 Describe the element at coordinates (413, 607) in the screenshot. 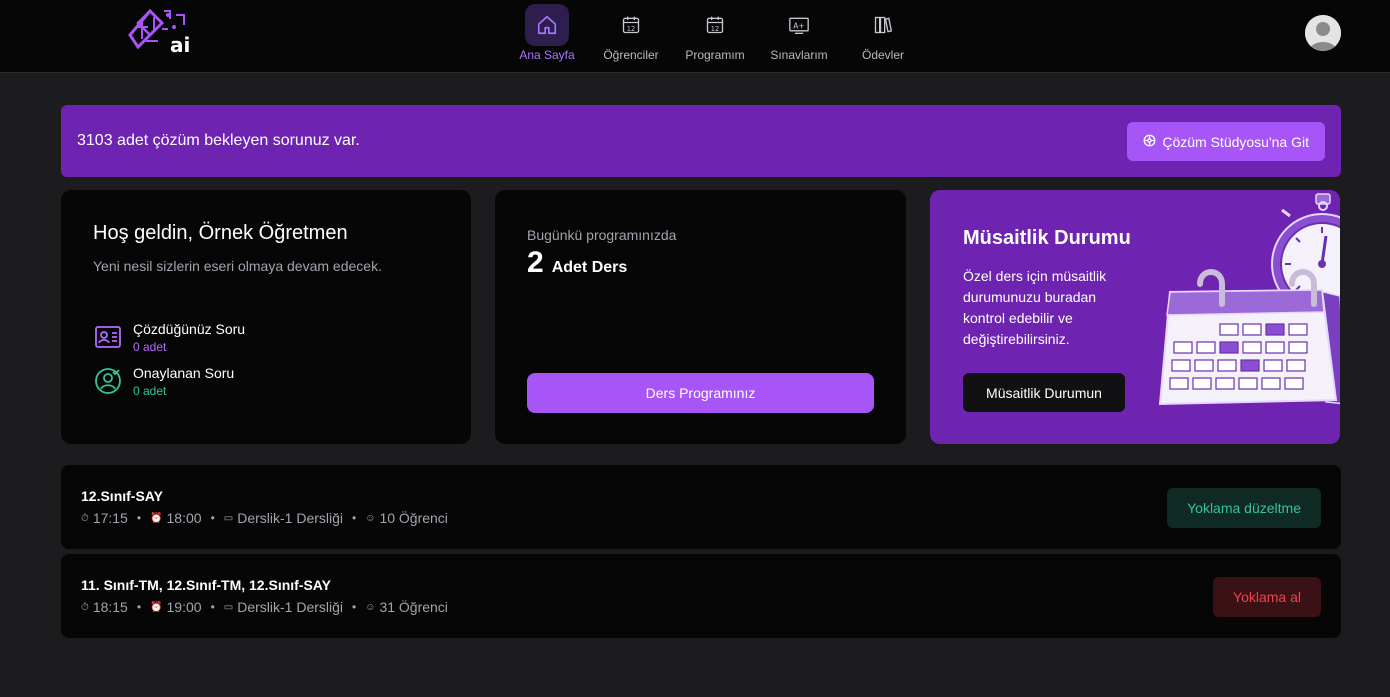

I see `class-students: 31 Öğrenci` at that location.